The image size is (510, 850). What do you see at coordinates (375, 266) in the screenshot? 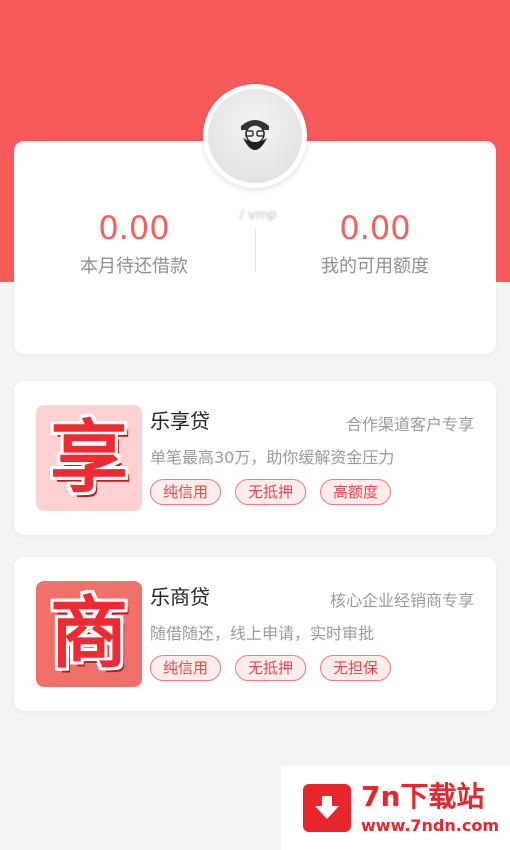
I see `available-credit-label: 我的可用额度` at bounding box center [375, 266].